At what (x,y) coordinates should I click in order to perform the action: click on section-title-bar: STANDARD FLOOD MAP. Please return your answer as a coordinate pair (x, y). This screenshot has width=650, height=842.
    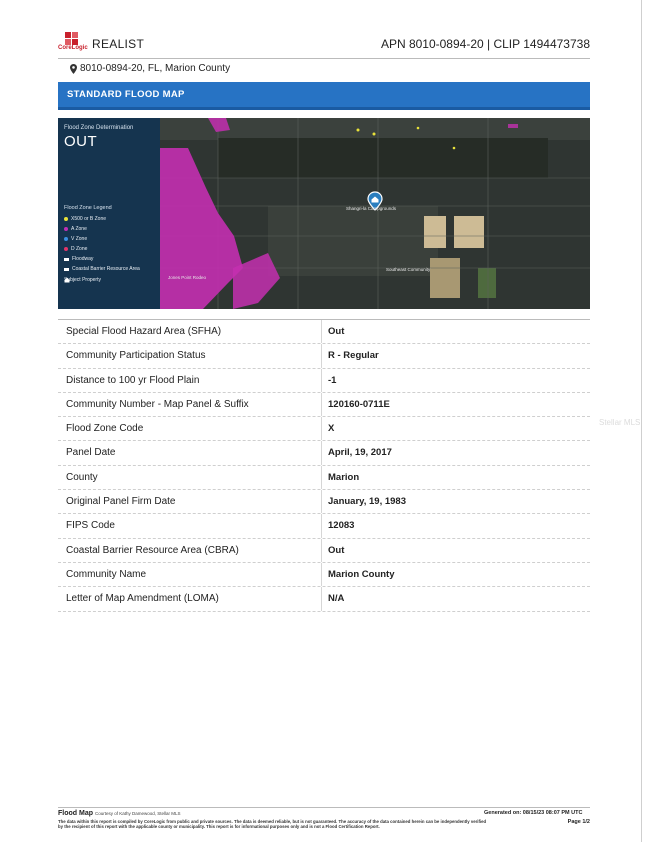
    Looking at the image, I should click on (324, 96).